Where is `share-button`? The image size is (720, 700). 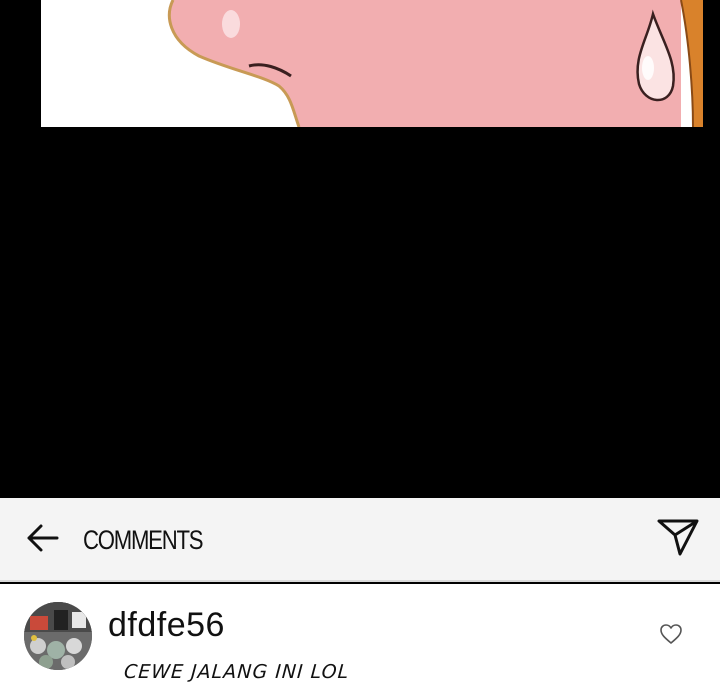 share-button is located at coordinates (678, 539).